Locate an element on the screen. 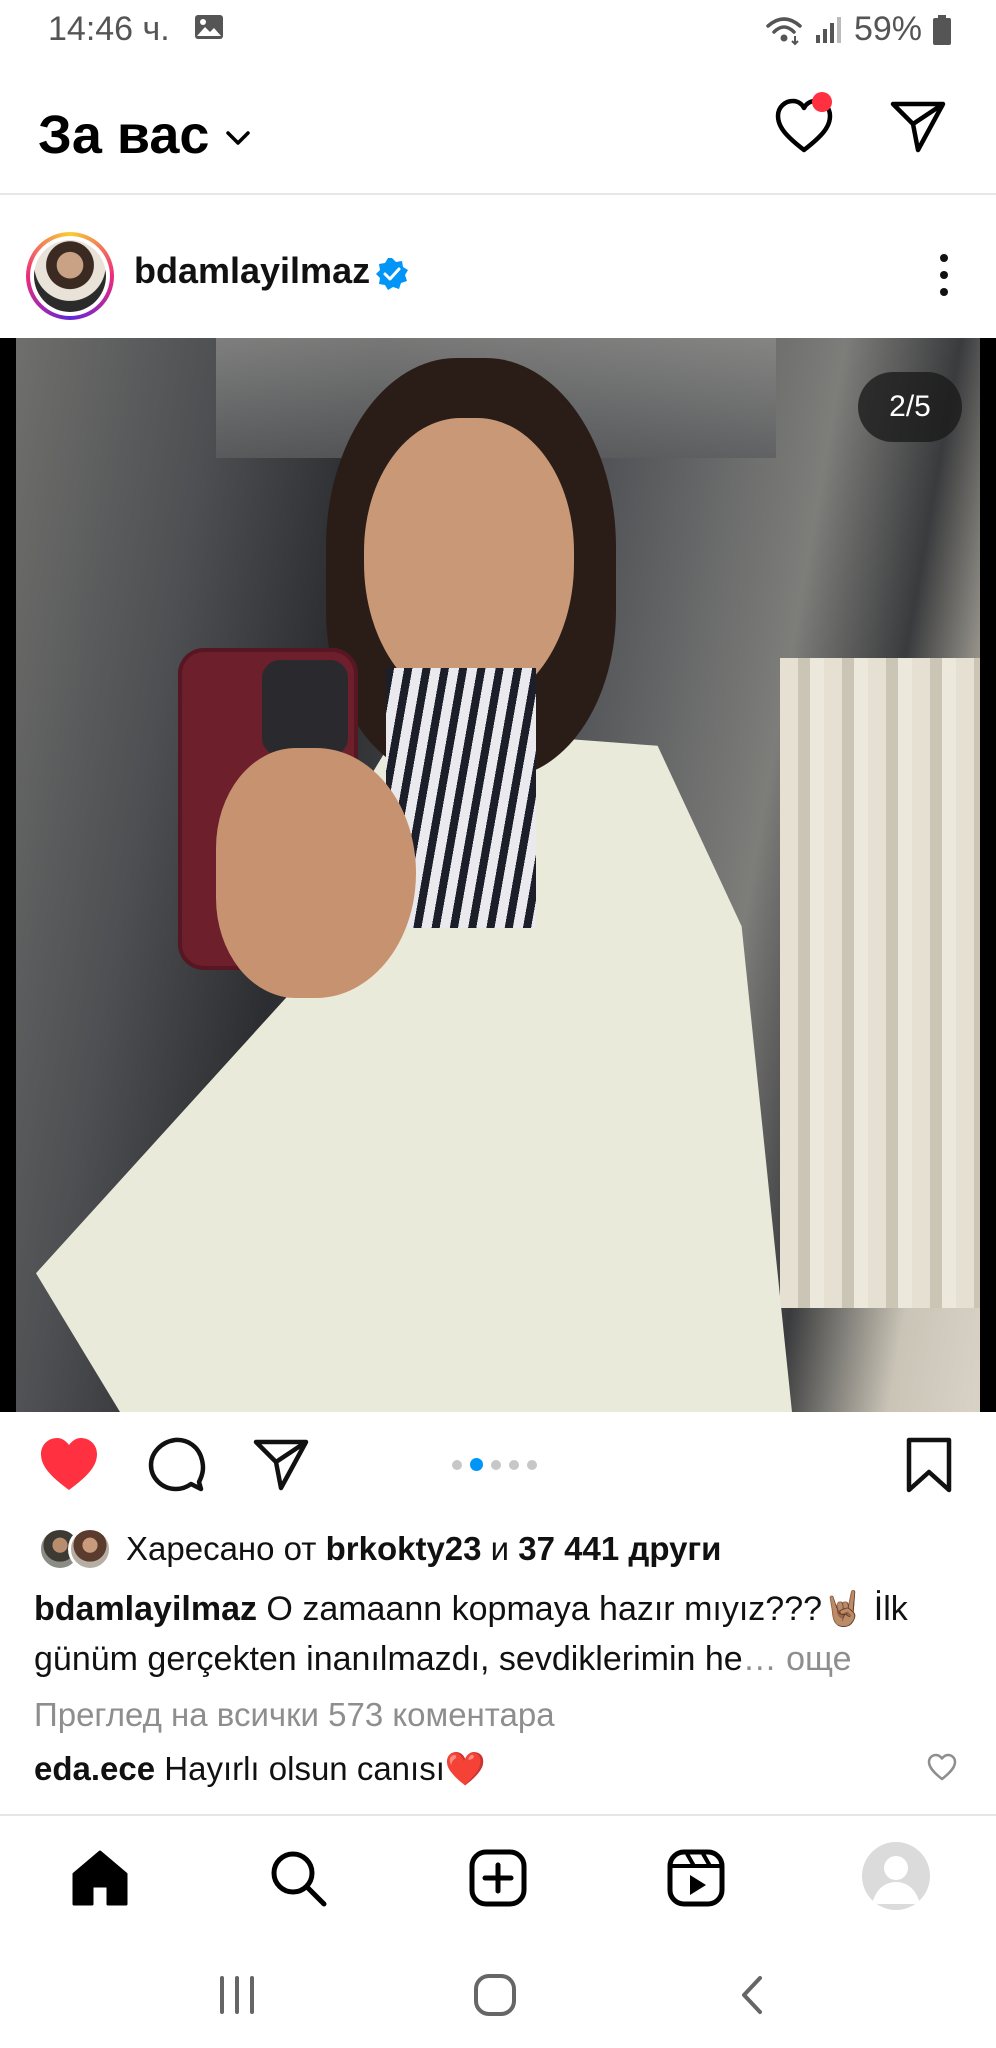  status-indicators: 59% is located at coordinates (858, 29).